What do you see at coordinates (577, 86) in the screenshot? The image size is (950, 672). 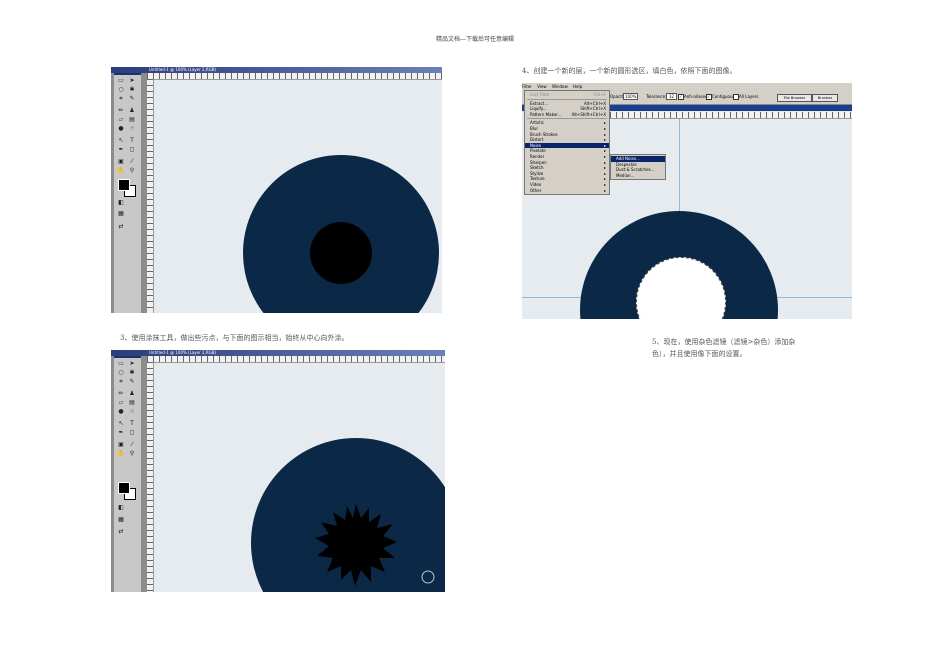 I see `menu-help: Help` at bounding box center [577, 86].